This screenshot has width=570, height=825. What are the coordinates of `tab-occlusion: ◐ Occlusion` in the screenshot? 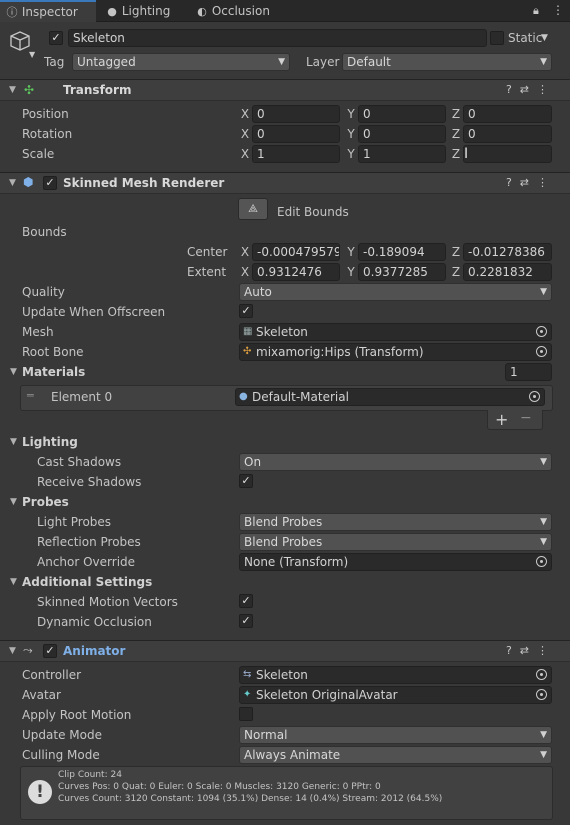 It's located at (240, 11).